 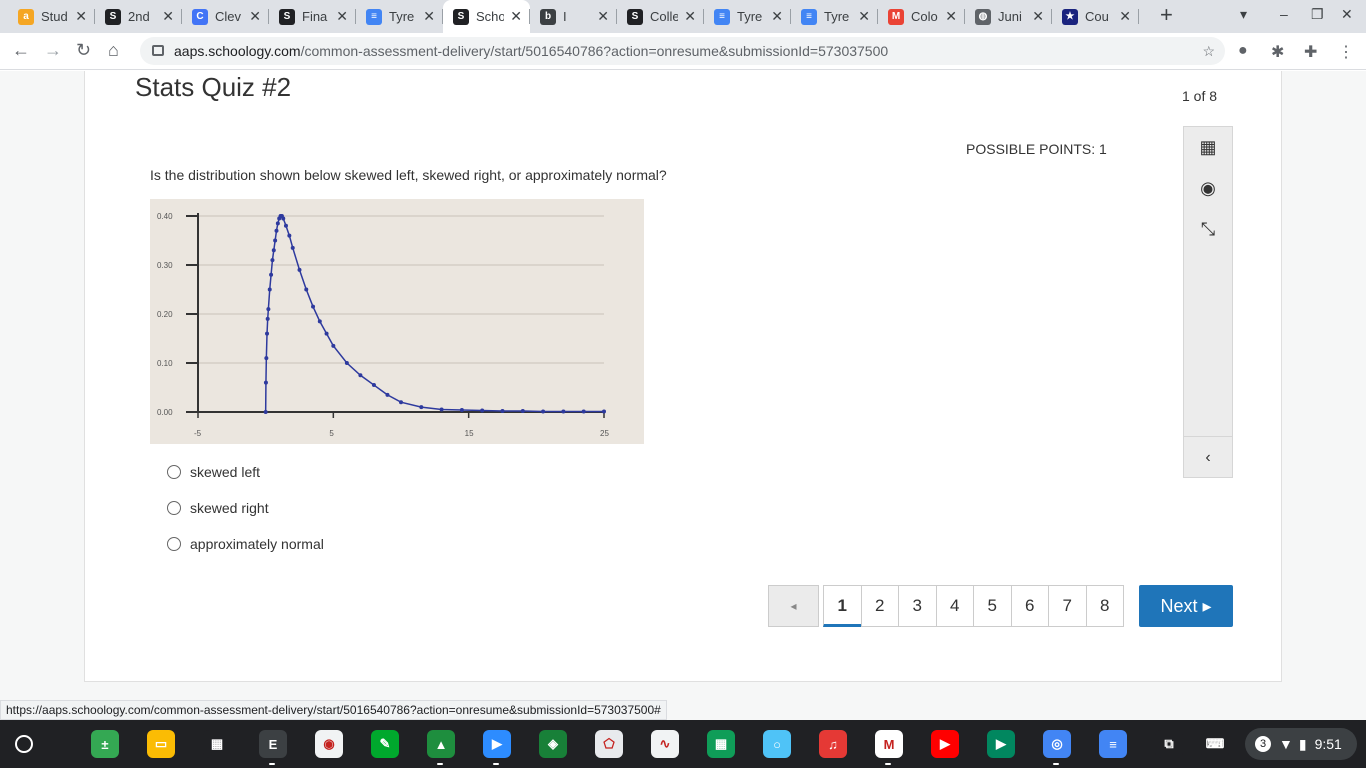 What do you see at coordinates (441, 744) in the screenshot?
I see `drive-app-icon: ▲` at bounding box center [441, 744].